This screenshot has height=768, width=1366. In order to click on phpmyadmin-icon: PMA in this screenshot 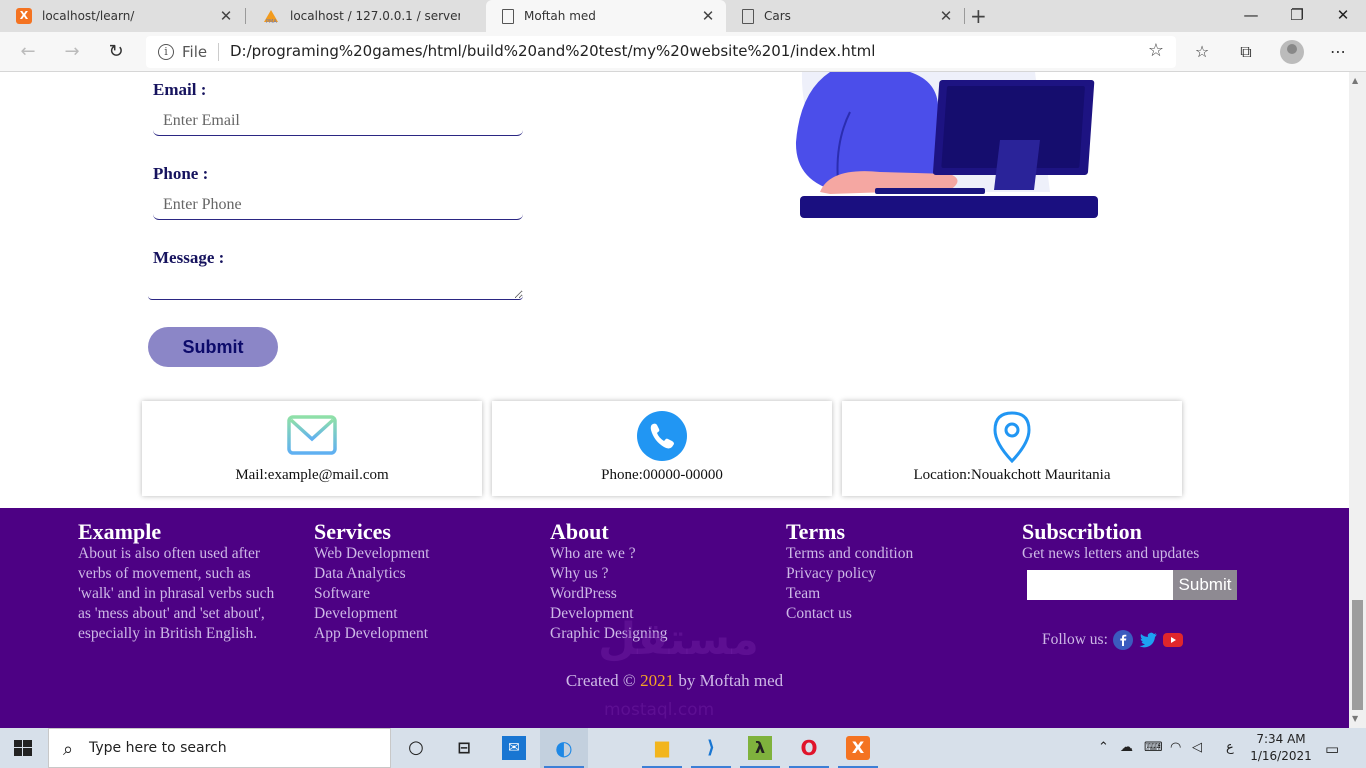, I will do `click(271, 16)`.